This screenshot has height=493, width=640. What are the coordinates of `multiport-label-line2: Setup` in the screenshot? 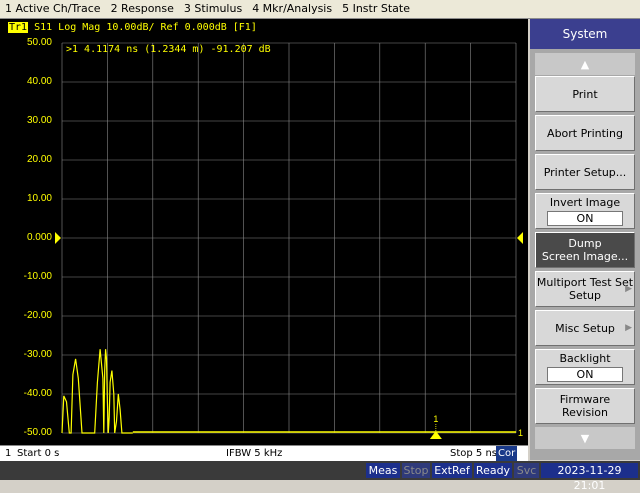 It's located at (585, 295).